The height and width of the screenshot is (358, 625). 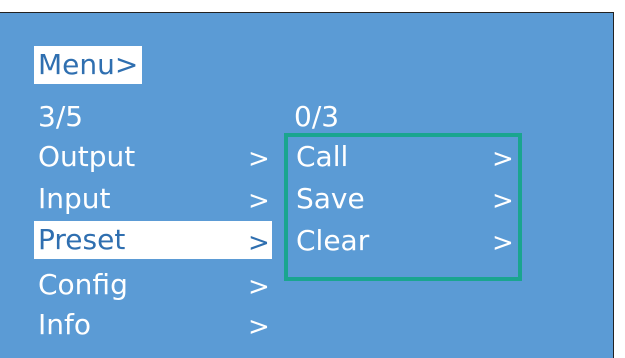 I want to click on menu-item-label-selected: Preset, so click(x=153, y=240).